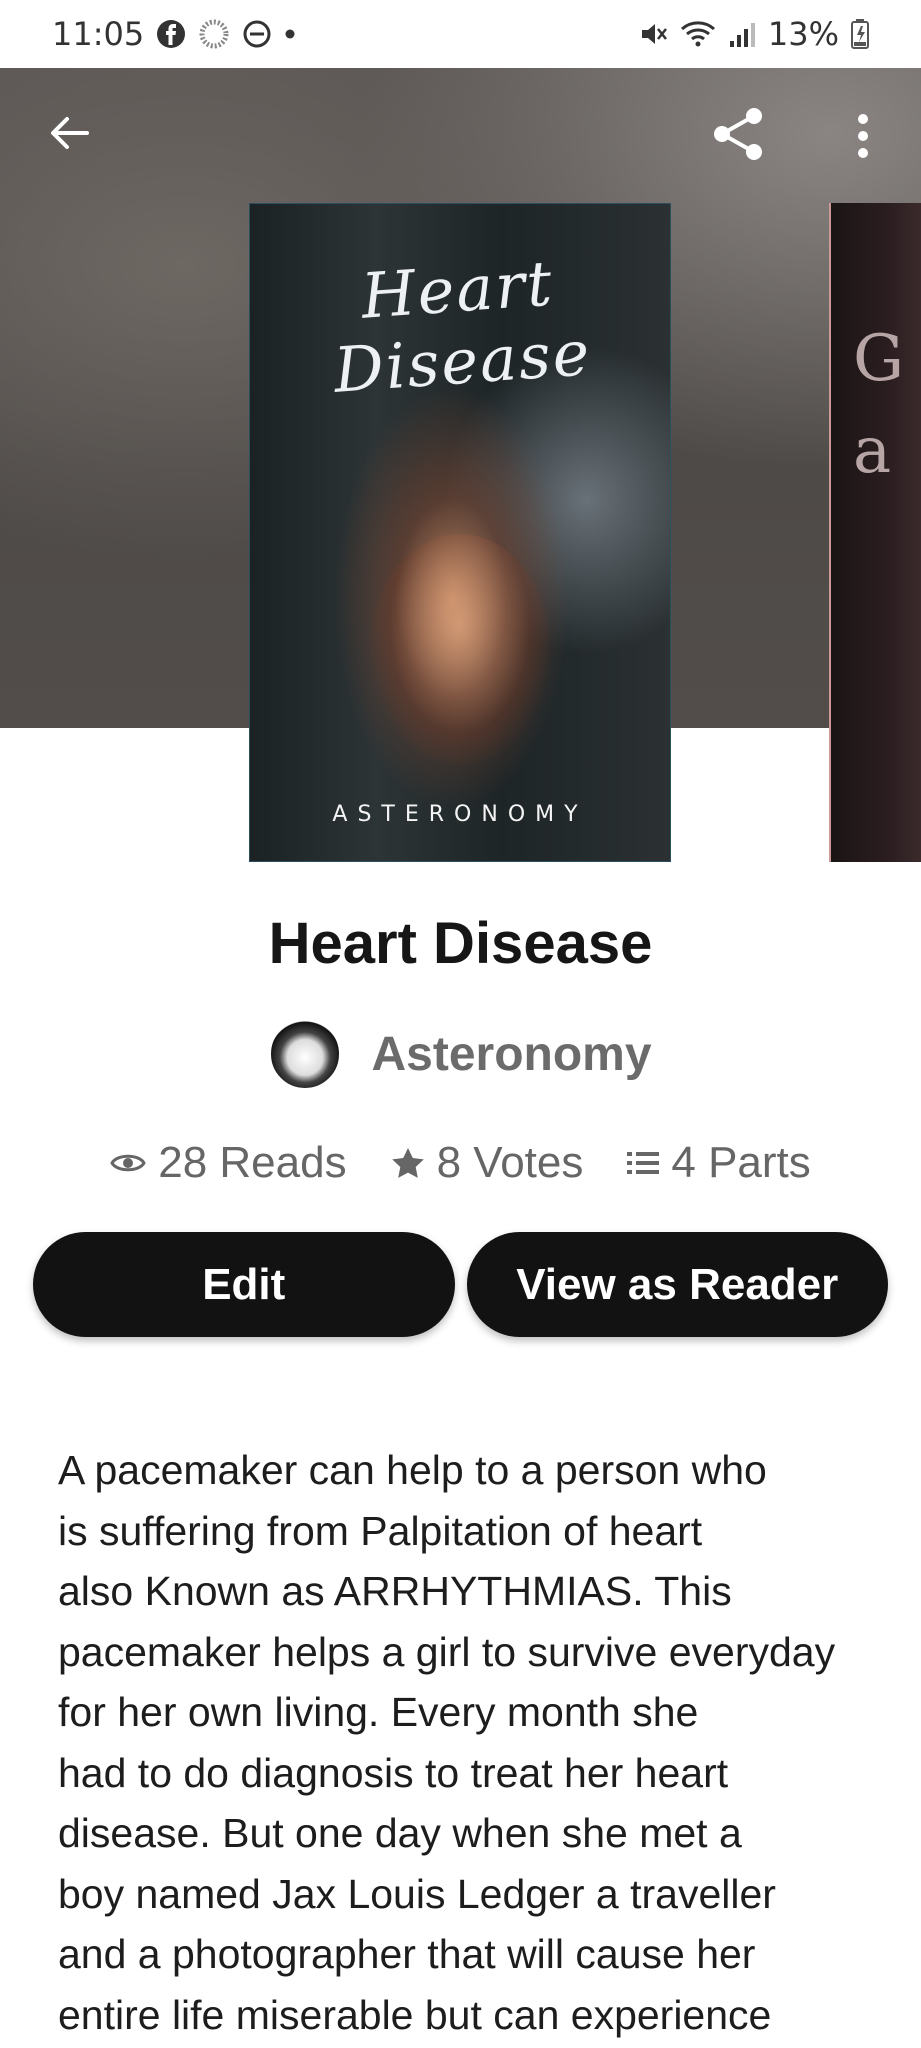  What do you see at coordinates (460, 649) in the screenshot?
I see `cover-art` at bounding box center [460, 649].